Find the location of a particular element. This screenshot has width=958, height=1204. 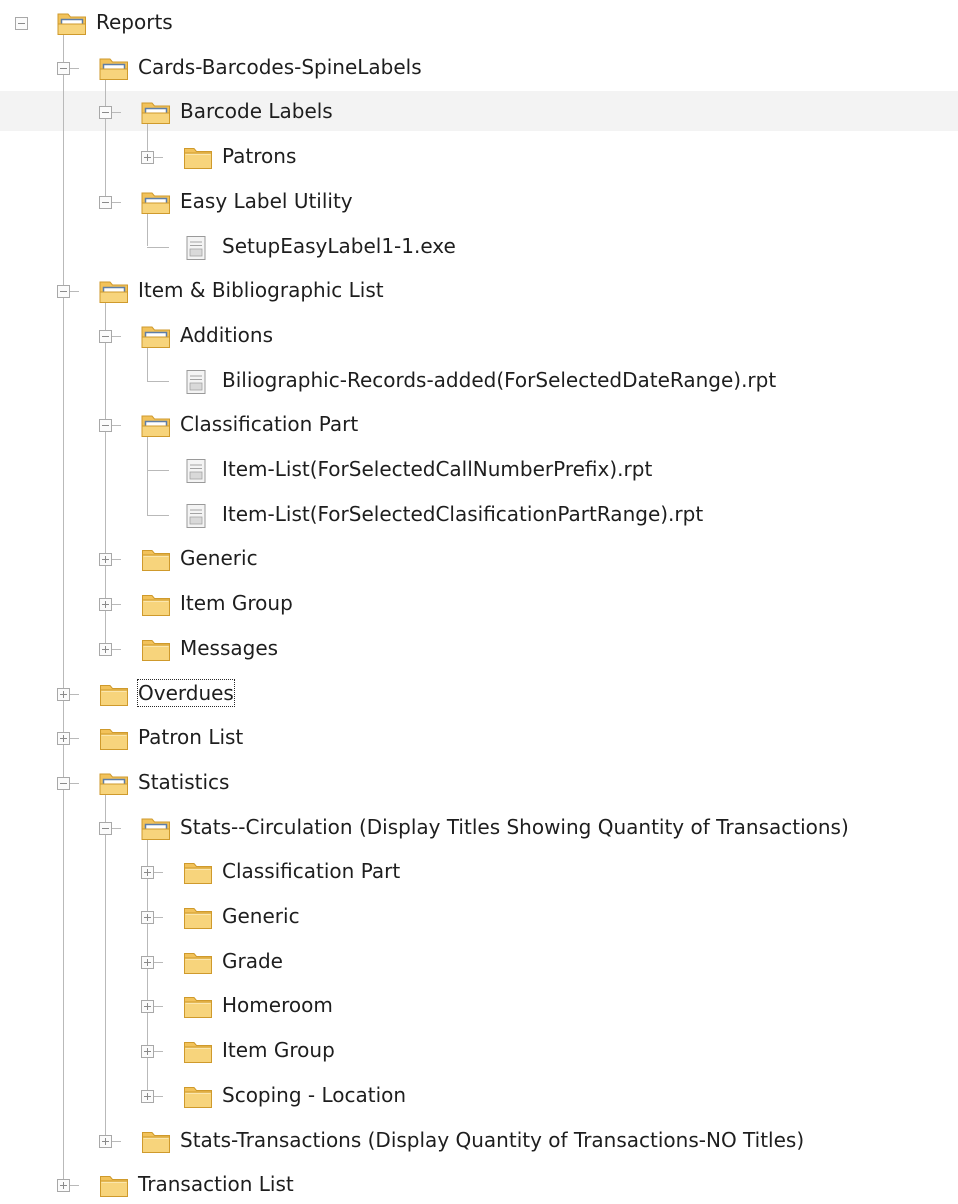

tree-label-statistics: Statistics is located at coordinates (183, 782).